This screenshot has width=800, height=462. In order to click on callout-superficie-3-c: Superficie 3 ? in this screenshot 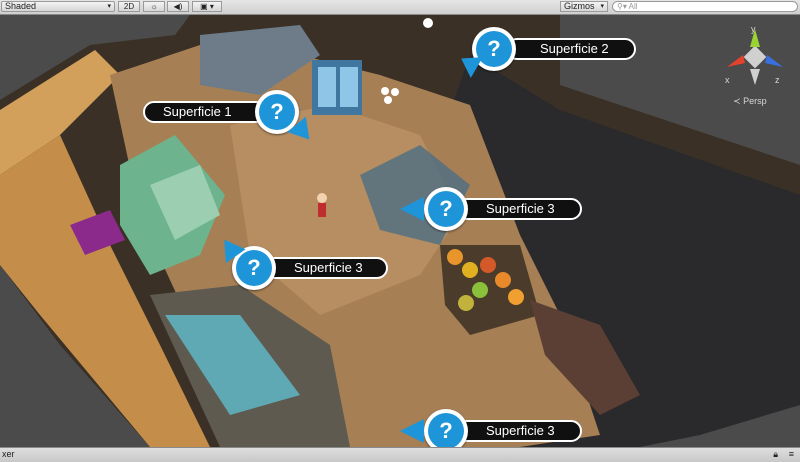, I will do `click(490, 428)`.